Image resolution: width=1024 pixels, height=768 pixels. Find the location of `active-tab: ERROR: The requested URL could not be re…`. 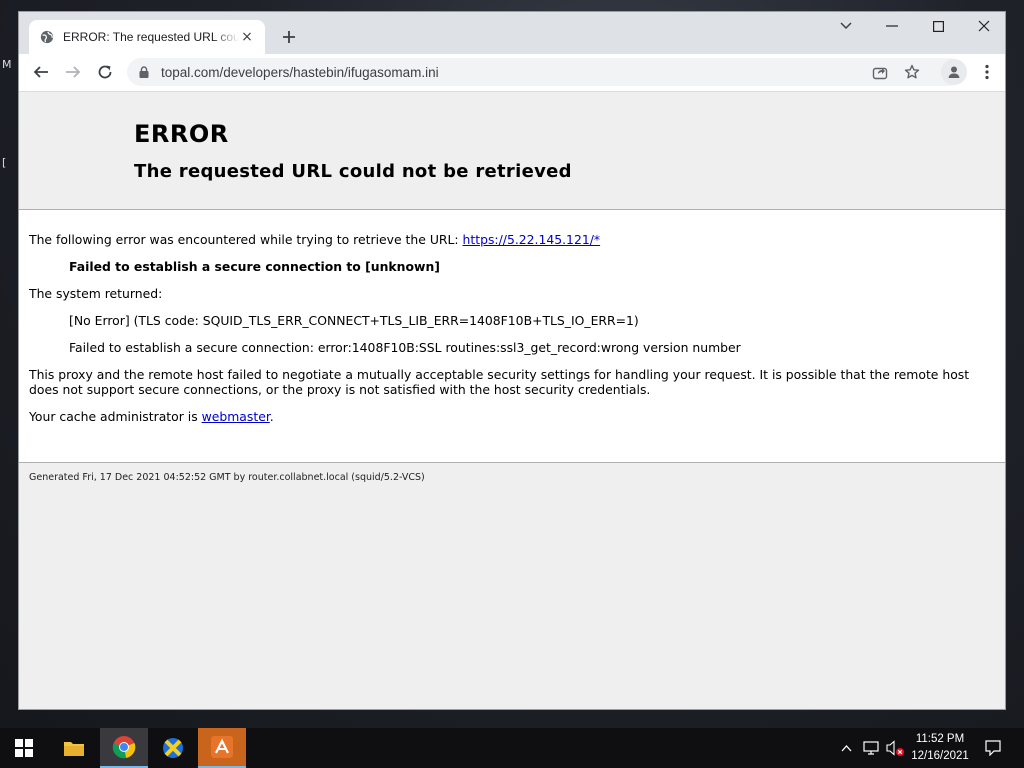

active-tab: ERROR: The requested URL could not be re… is located at coordinates (147, 37).